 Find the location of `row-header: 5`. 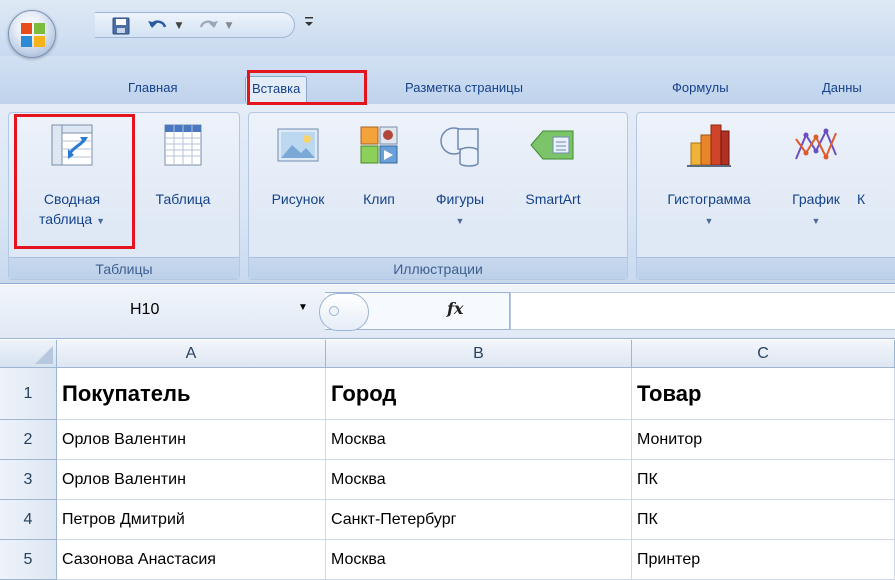

row-header: 5 is located at coordinates (28, 560).